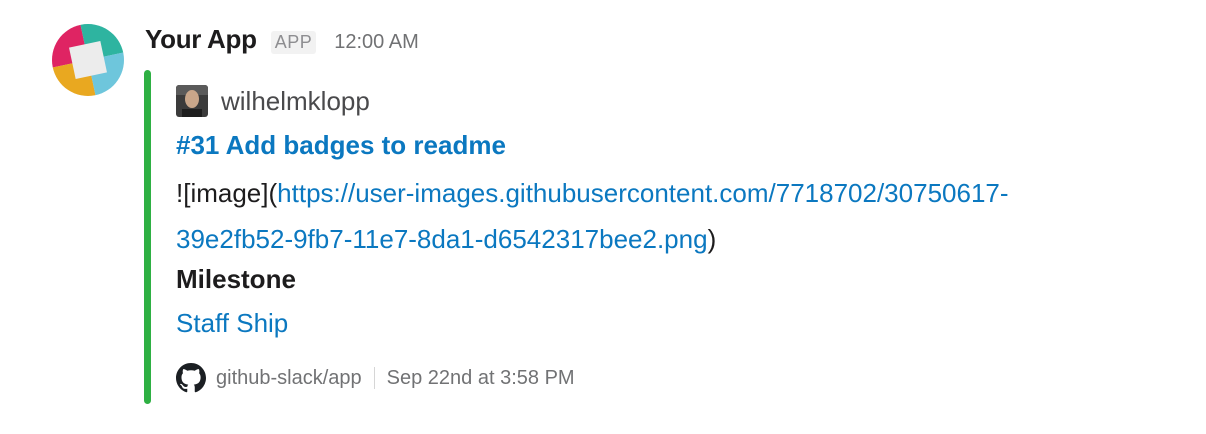  I want to click on attachment-title-link: #31 Add badges to readme, so click(341, 145).